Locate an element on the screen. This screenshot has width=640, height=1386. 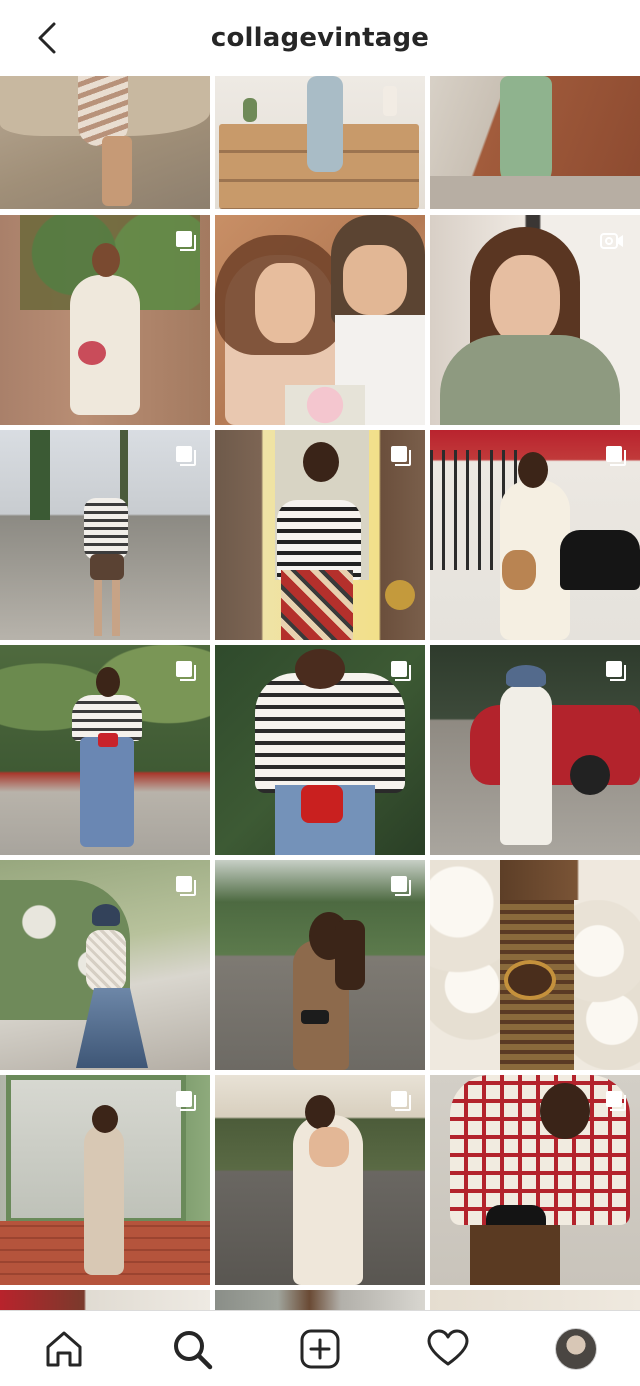
video-icon is located at coordinates (611, 241).